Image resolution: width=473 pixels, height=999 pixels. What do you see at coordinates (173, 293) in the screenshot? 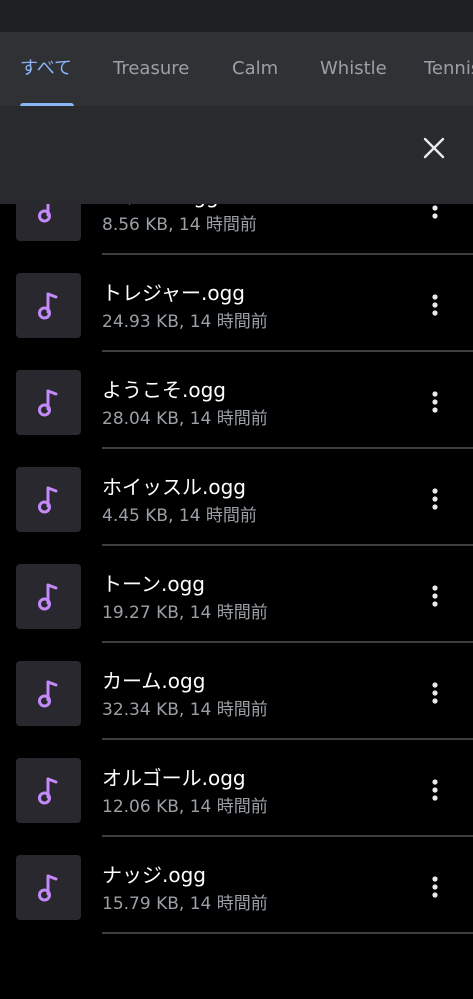
I see `file-name: トレジャー.ogg` at bounding box center [173, 293].